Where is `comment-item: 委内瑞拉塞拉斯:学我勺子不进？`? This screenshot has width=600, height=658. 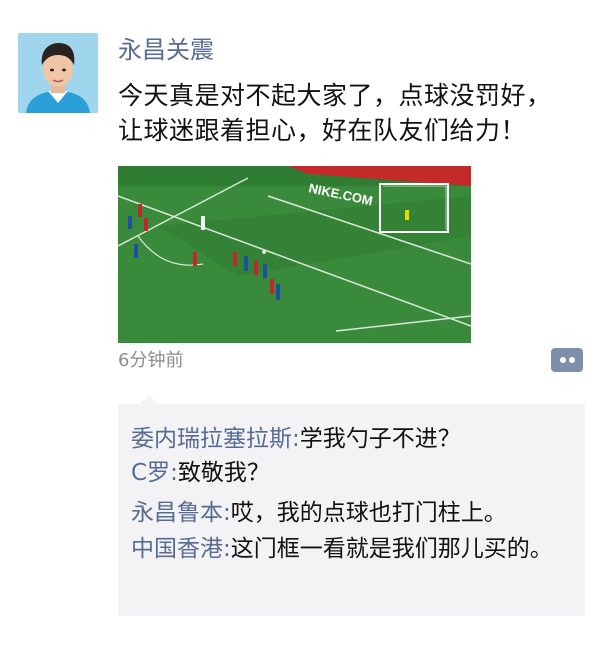
comment-item: 委内瑞拉塞拉斯:学我勺子不进？ is located at coordinates (351, 439).